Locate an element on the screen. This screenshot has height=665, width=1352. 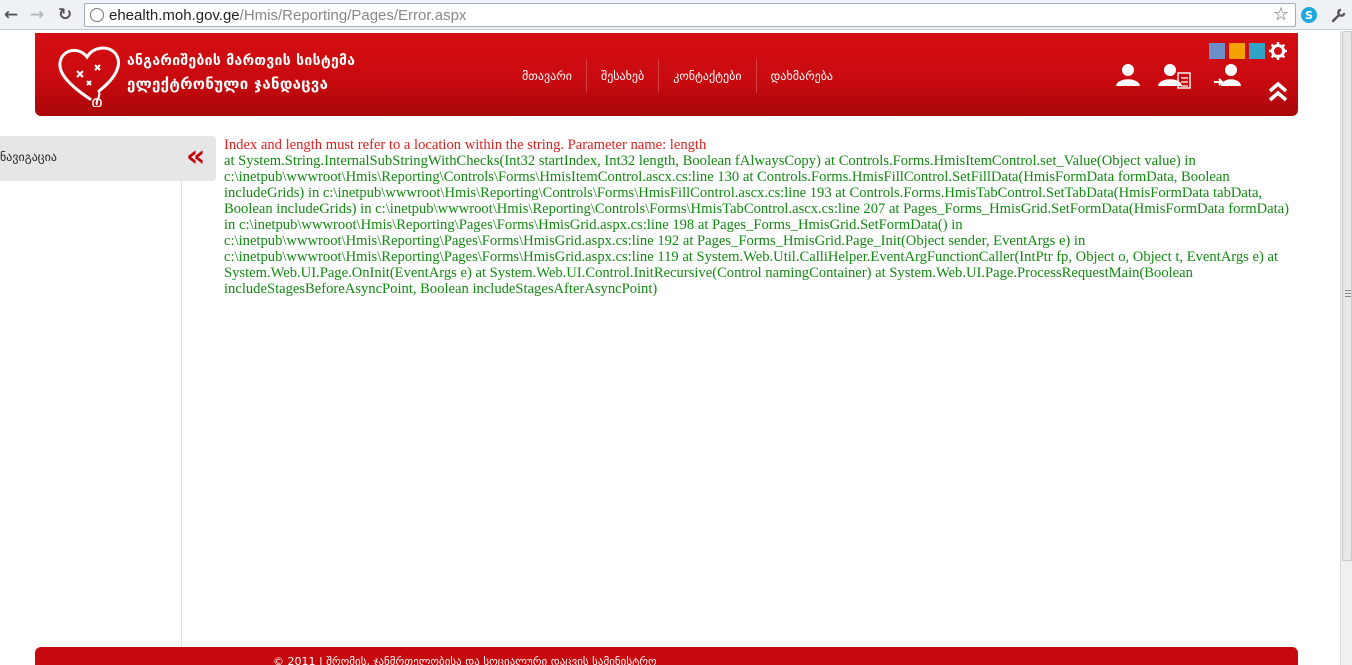
bookmark-star-icon: ☆ is located at coordinates (1281, 14).